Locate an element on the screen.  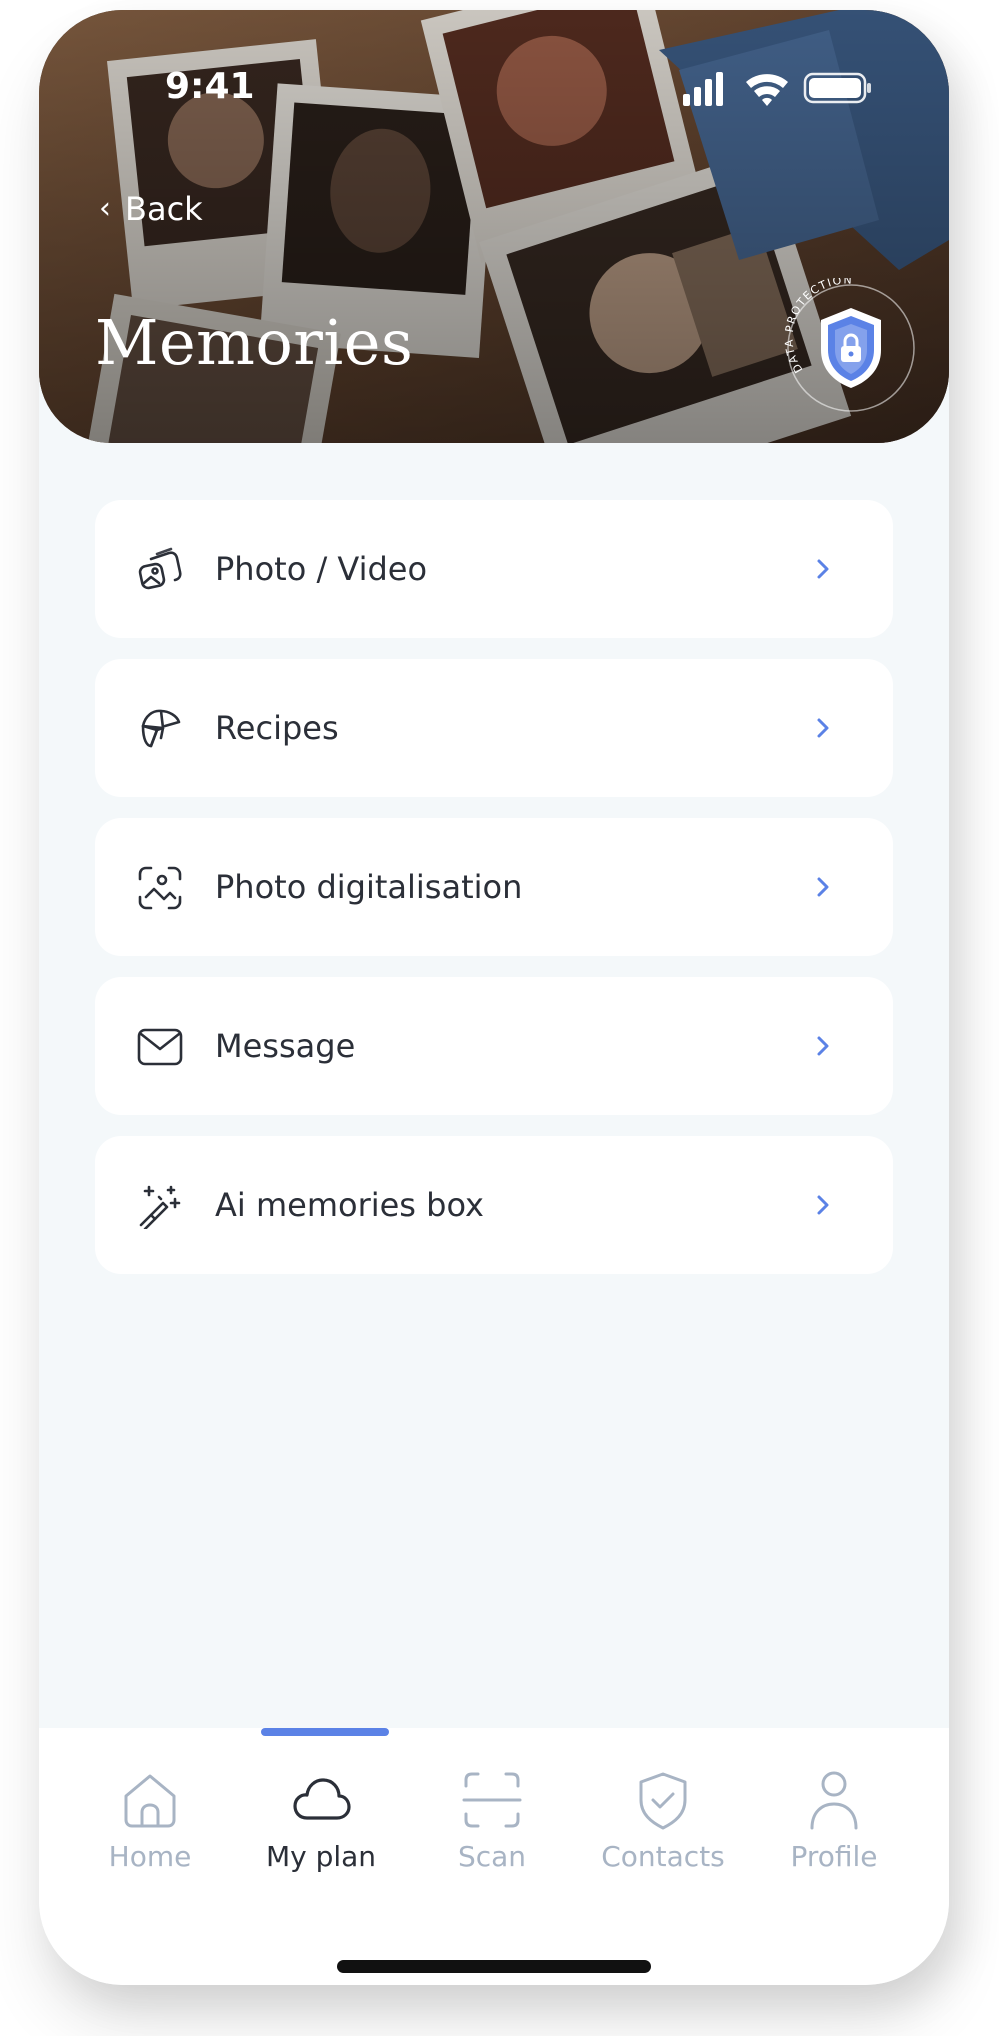
cellular-signal-icon is located at coordinates (703, 89).